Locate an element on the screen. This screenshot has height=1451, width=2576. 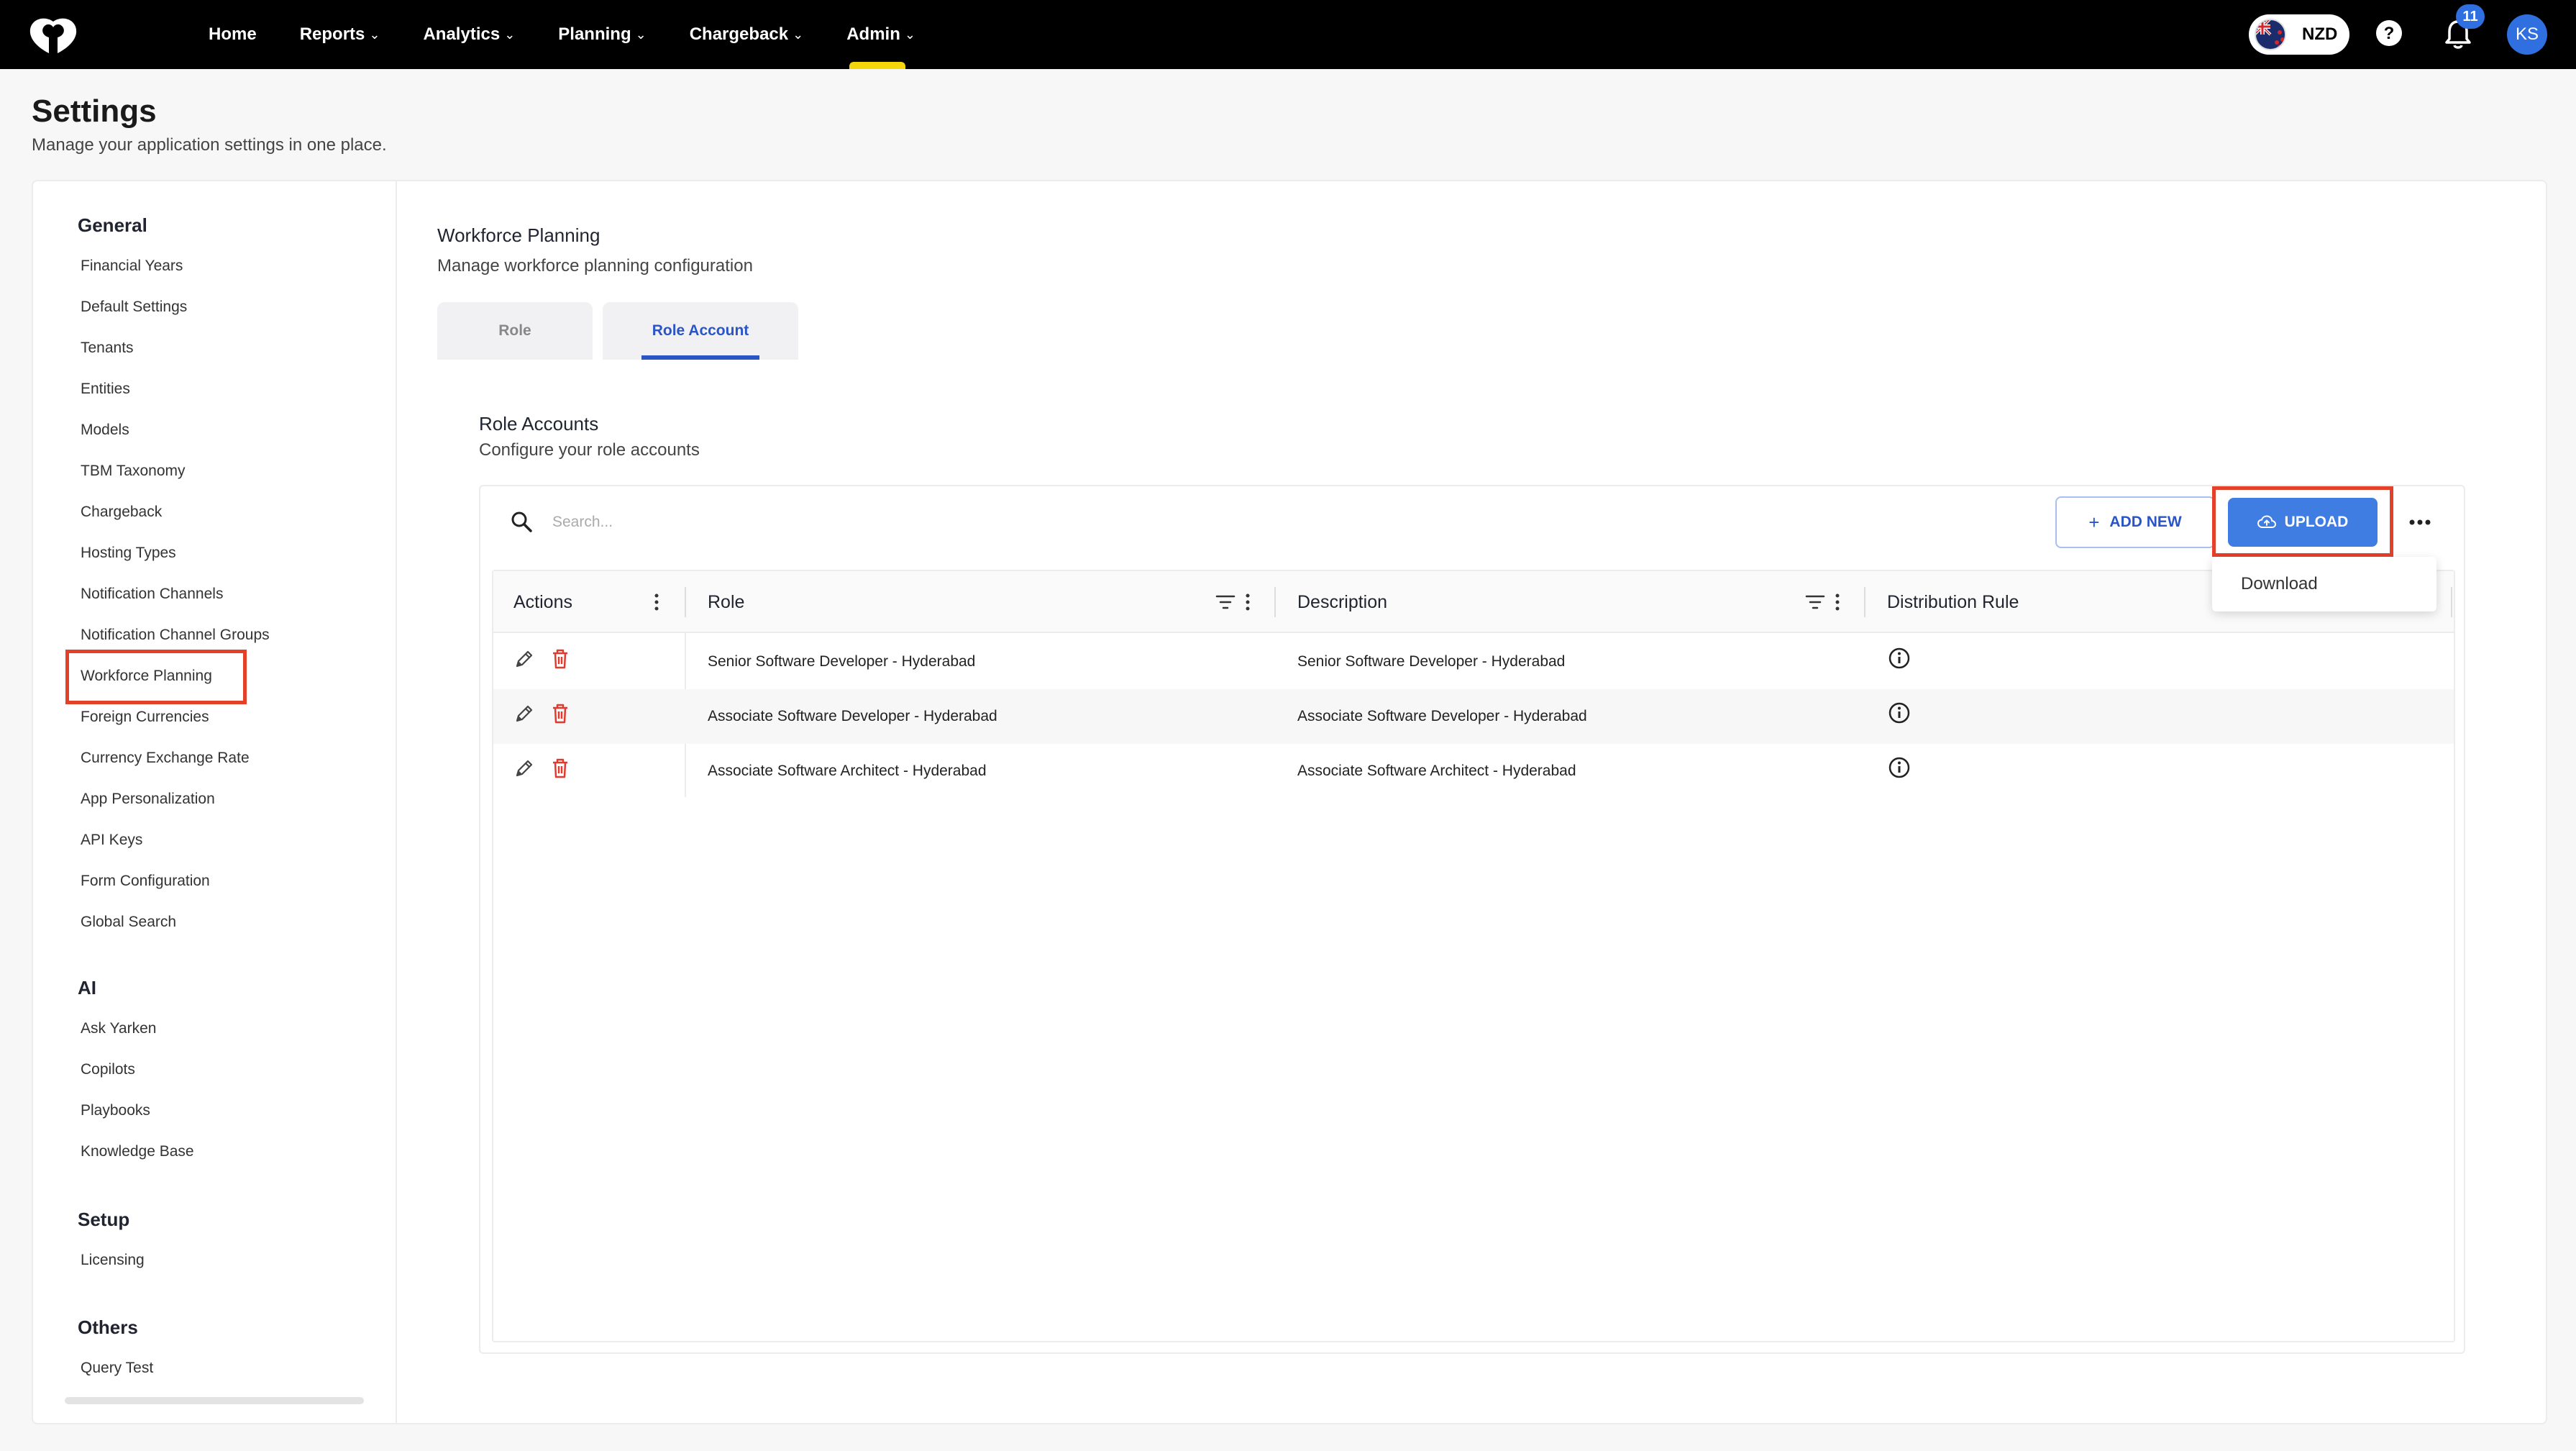
add-new-button: + ADD NEW is located at coordinates (2135, 522).